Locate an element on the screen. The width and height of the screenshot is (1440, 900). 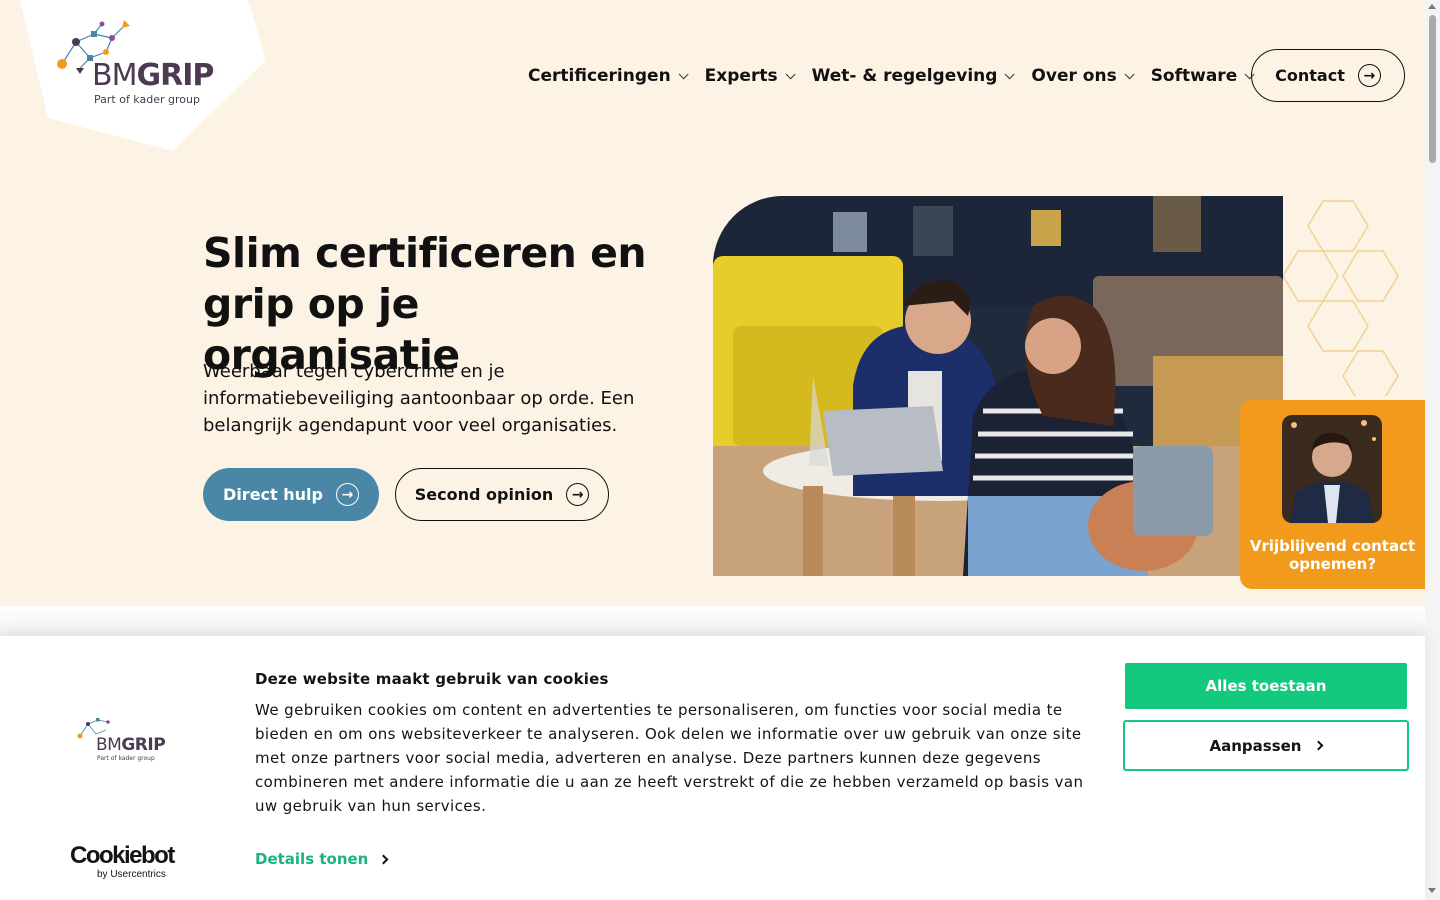
cookiebot-wordmark: Cookiebot is located at coordinates (122, 855).